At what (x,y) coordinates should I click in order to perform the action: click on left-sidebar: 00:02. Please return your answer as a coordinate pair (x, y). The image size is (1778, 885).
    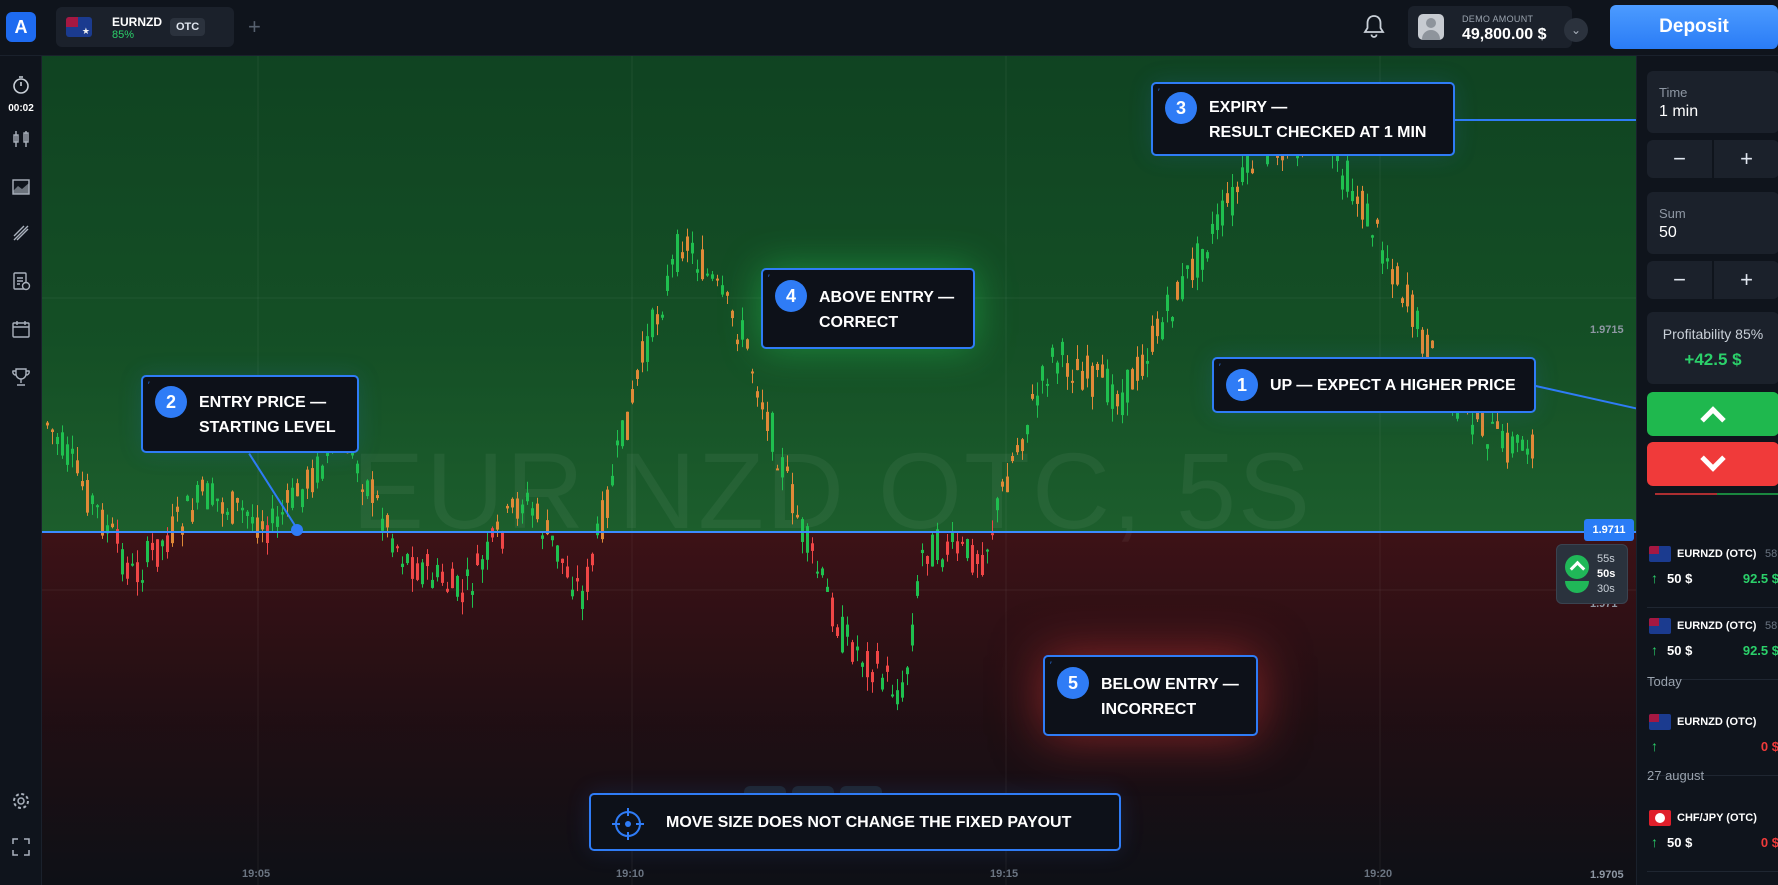
    Looking at the image, I should click on (21, 470).